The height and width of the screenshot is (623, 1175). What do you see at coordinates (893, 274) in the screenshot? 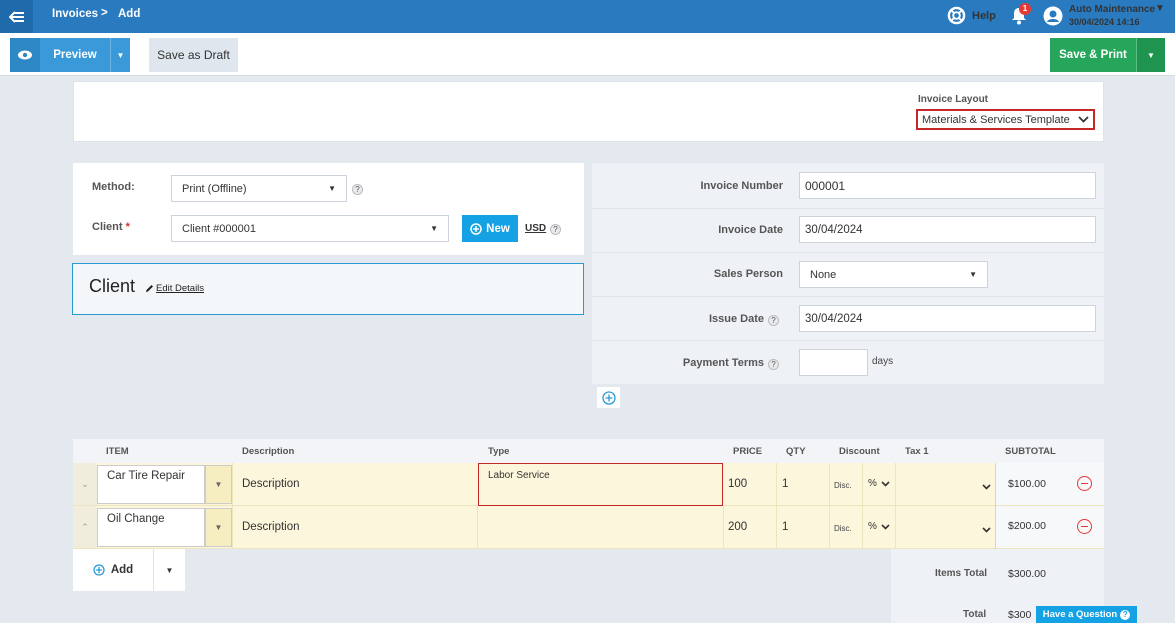
I see `sales-person-select: None ▼` at bounding box center [893, 274].